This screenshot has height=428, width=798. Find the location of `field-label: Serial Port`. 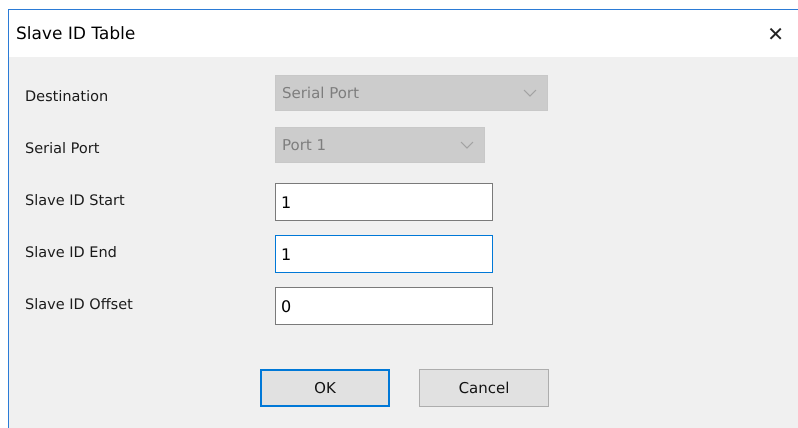

field-label: Serial Port is located at coordinates (62, 148).